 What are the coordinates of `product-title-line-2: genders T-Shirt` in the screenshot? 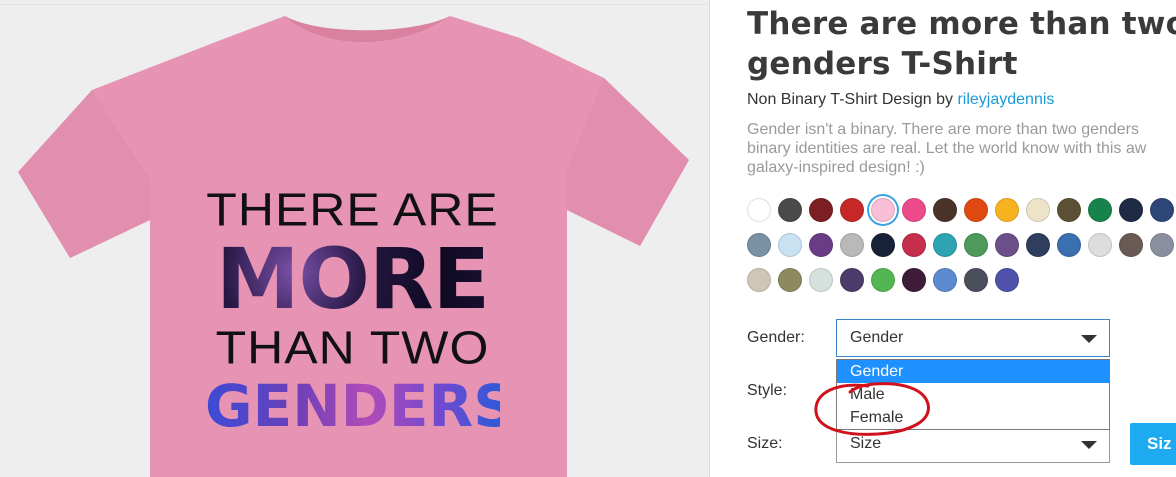 It's located at (882, 64).